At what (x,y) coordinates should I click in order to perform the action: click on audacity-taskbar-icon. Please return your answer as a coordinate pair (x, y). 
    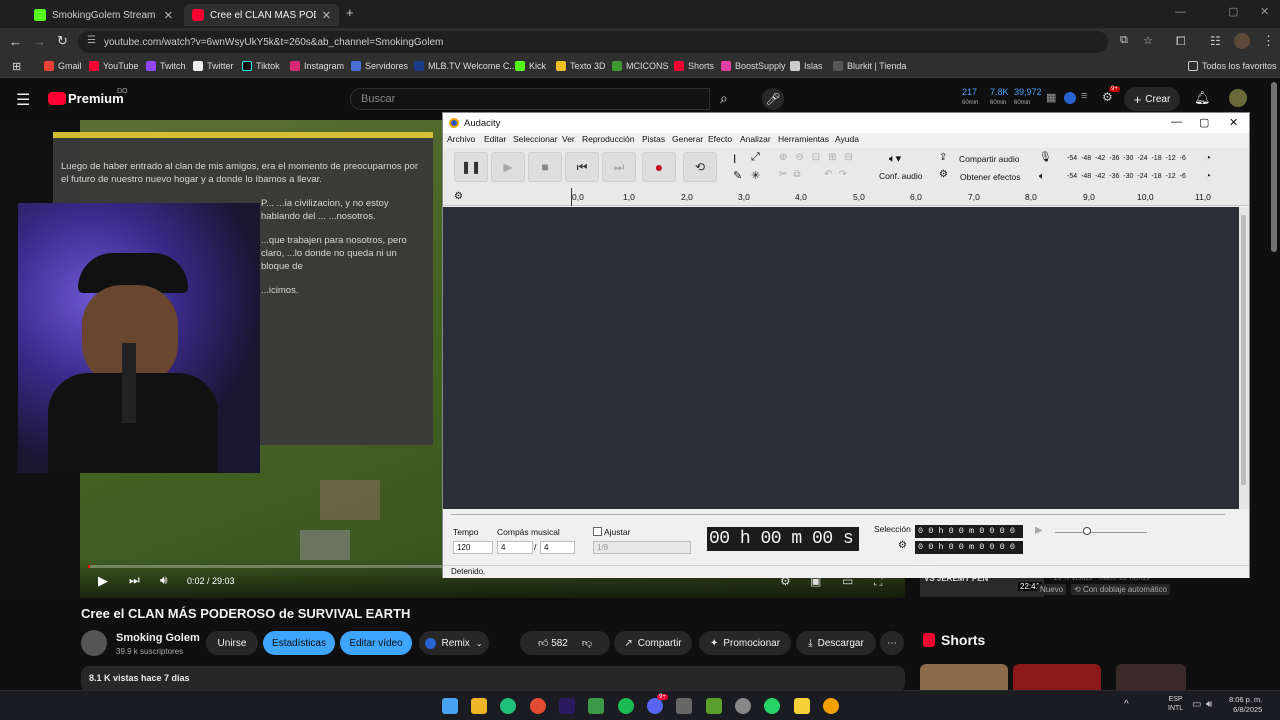
    Looking at the image, I should click on (831, 706).